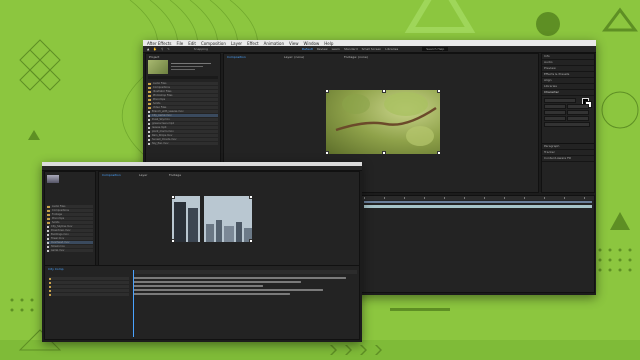  What do you see at coordinates (183, 123) in the screenshot?
I see `project-item: greenscreen.mp4` at bounding box center [183, 123].